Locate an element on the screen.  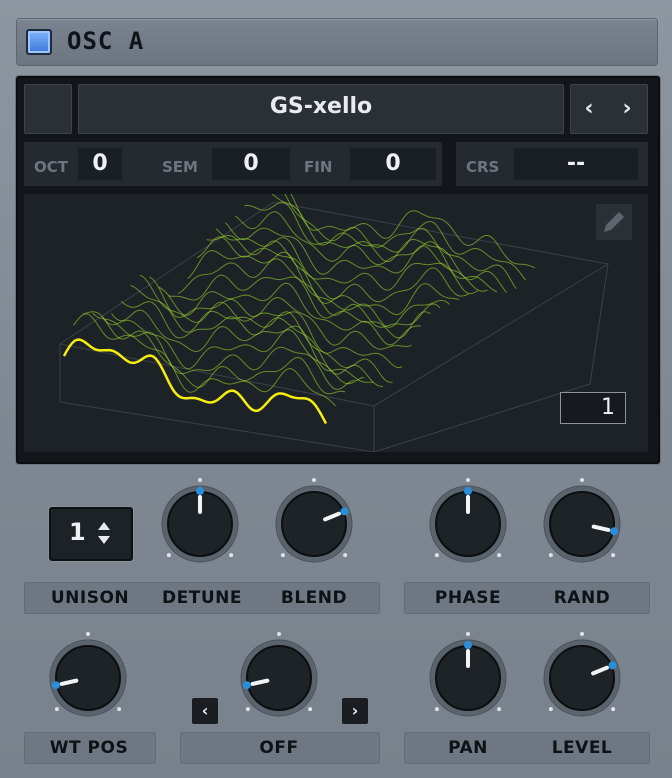
coarse-control: CRS -- is located at coordinates (552, 164).